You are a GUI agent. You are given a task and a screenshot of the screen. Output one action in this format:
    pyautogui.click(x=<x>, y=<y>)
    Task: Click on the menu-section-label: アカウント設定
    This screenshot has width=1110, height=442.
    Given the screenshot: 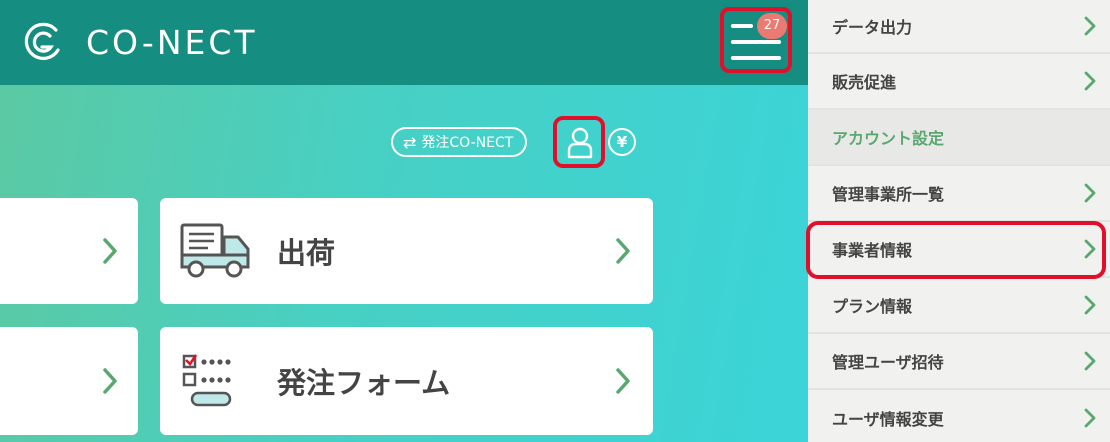 What is the action you would take?
    pyautogui.click(x=888, y=138)
    